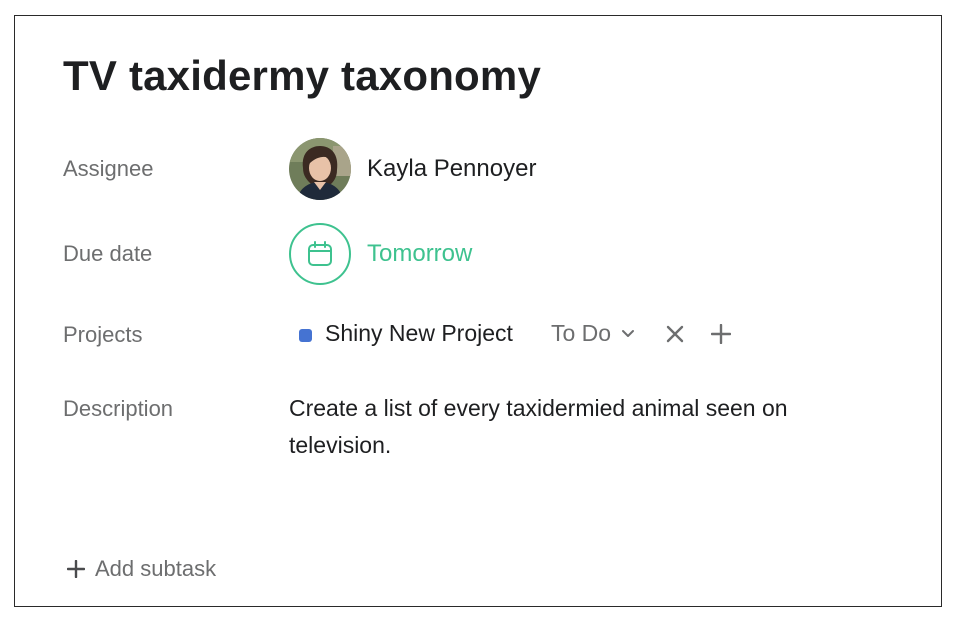  I want to click on assignee-label: Assignee, so click(108, 168).